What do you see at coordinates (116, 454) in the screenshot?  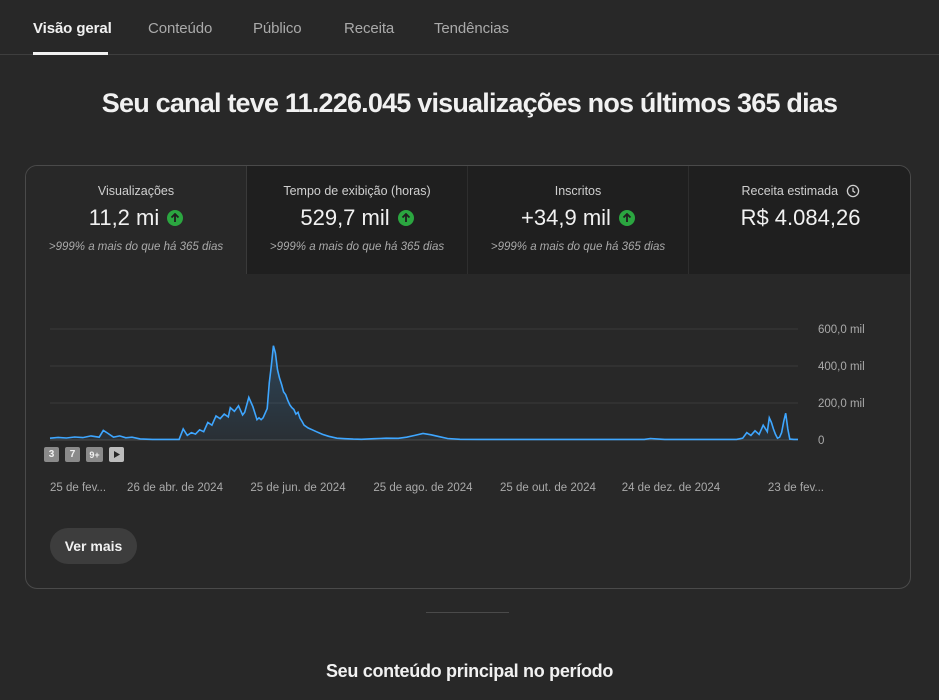 I see `play-icon` at bounding box center [116, 454].